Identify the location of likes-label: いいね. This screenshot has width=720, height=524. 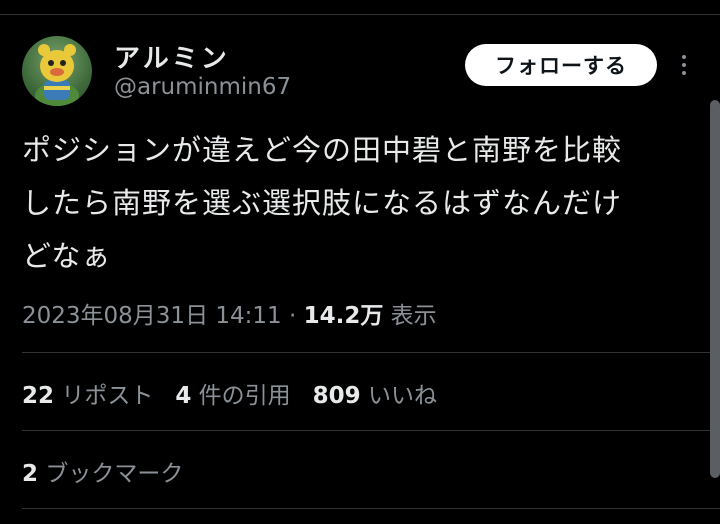
(402, 396).